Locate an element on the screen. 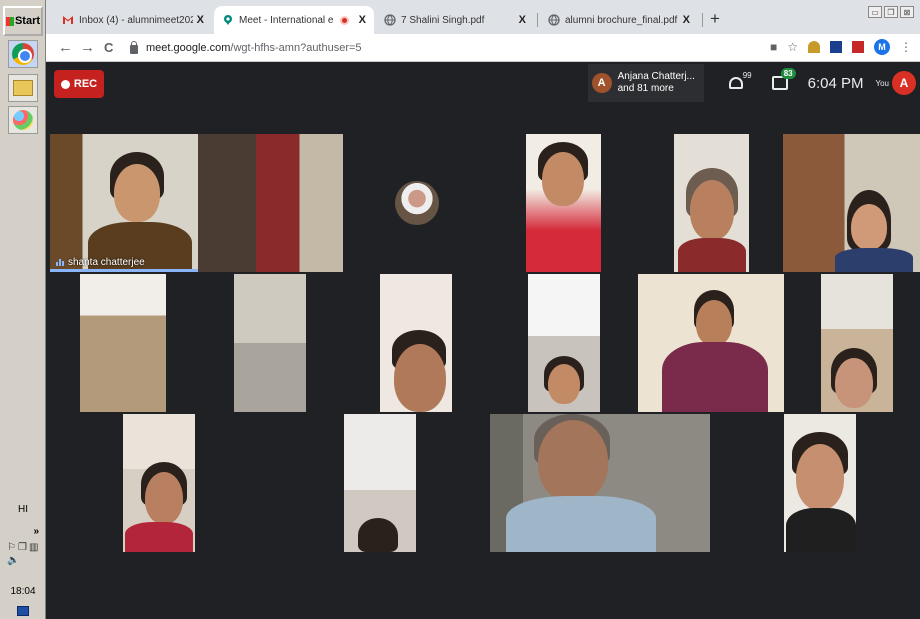 The height and width of the screenshot is (619, 920). video-tile-speaker: shanta chatterjee is located at coordinates (124, 203).